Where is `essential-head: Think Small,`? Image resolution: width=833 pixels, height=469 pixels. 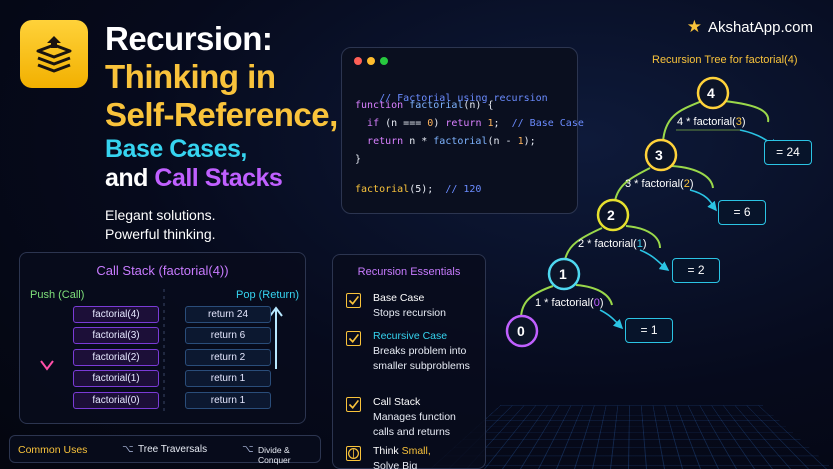
essential-head: Think Small, is located at coordinates (402, 451).